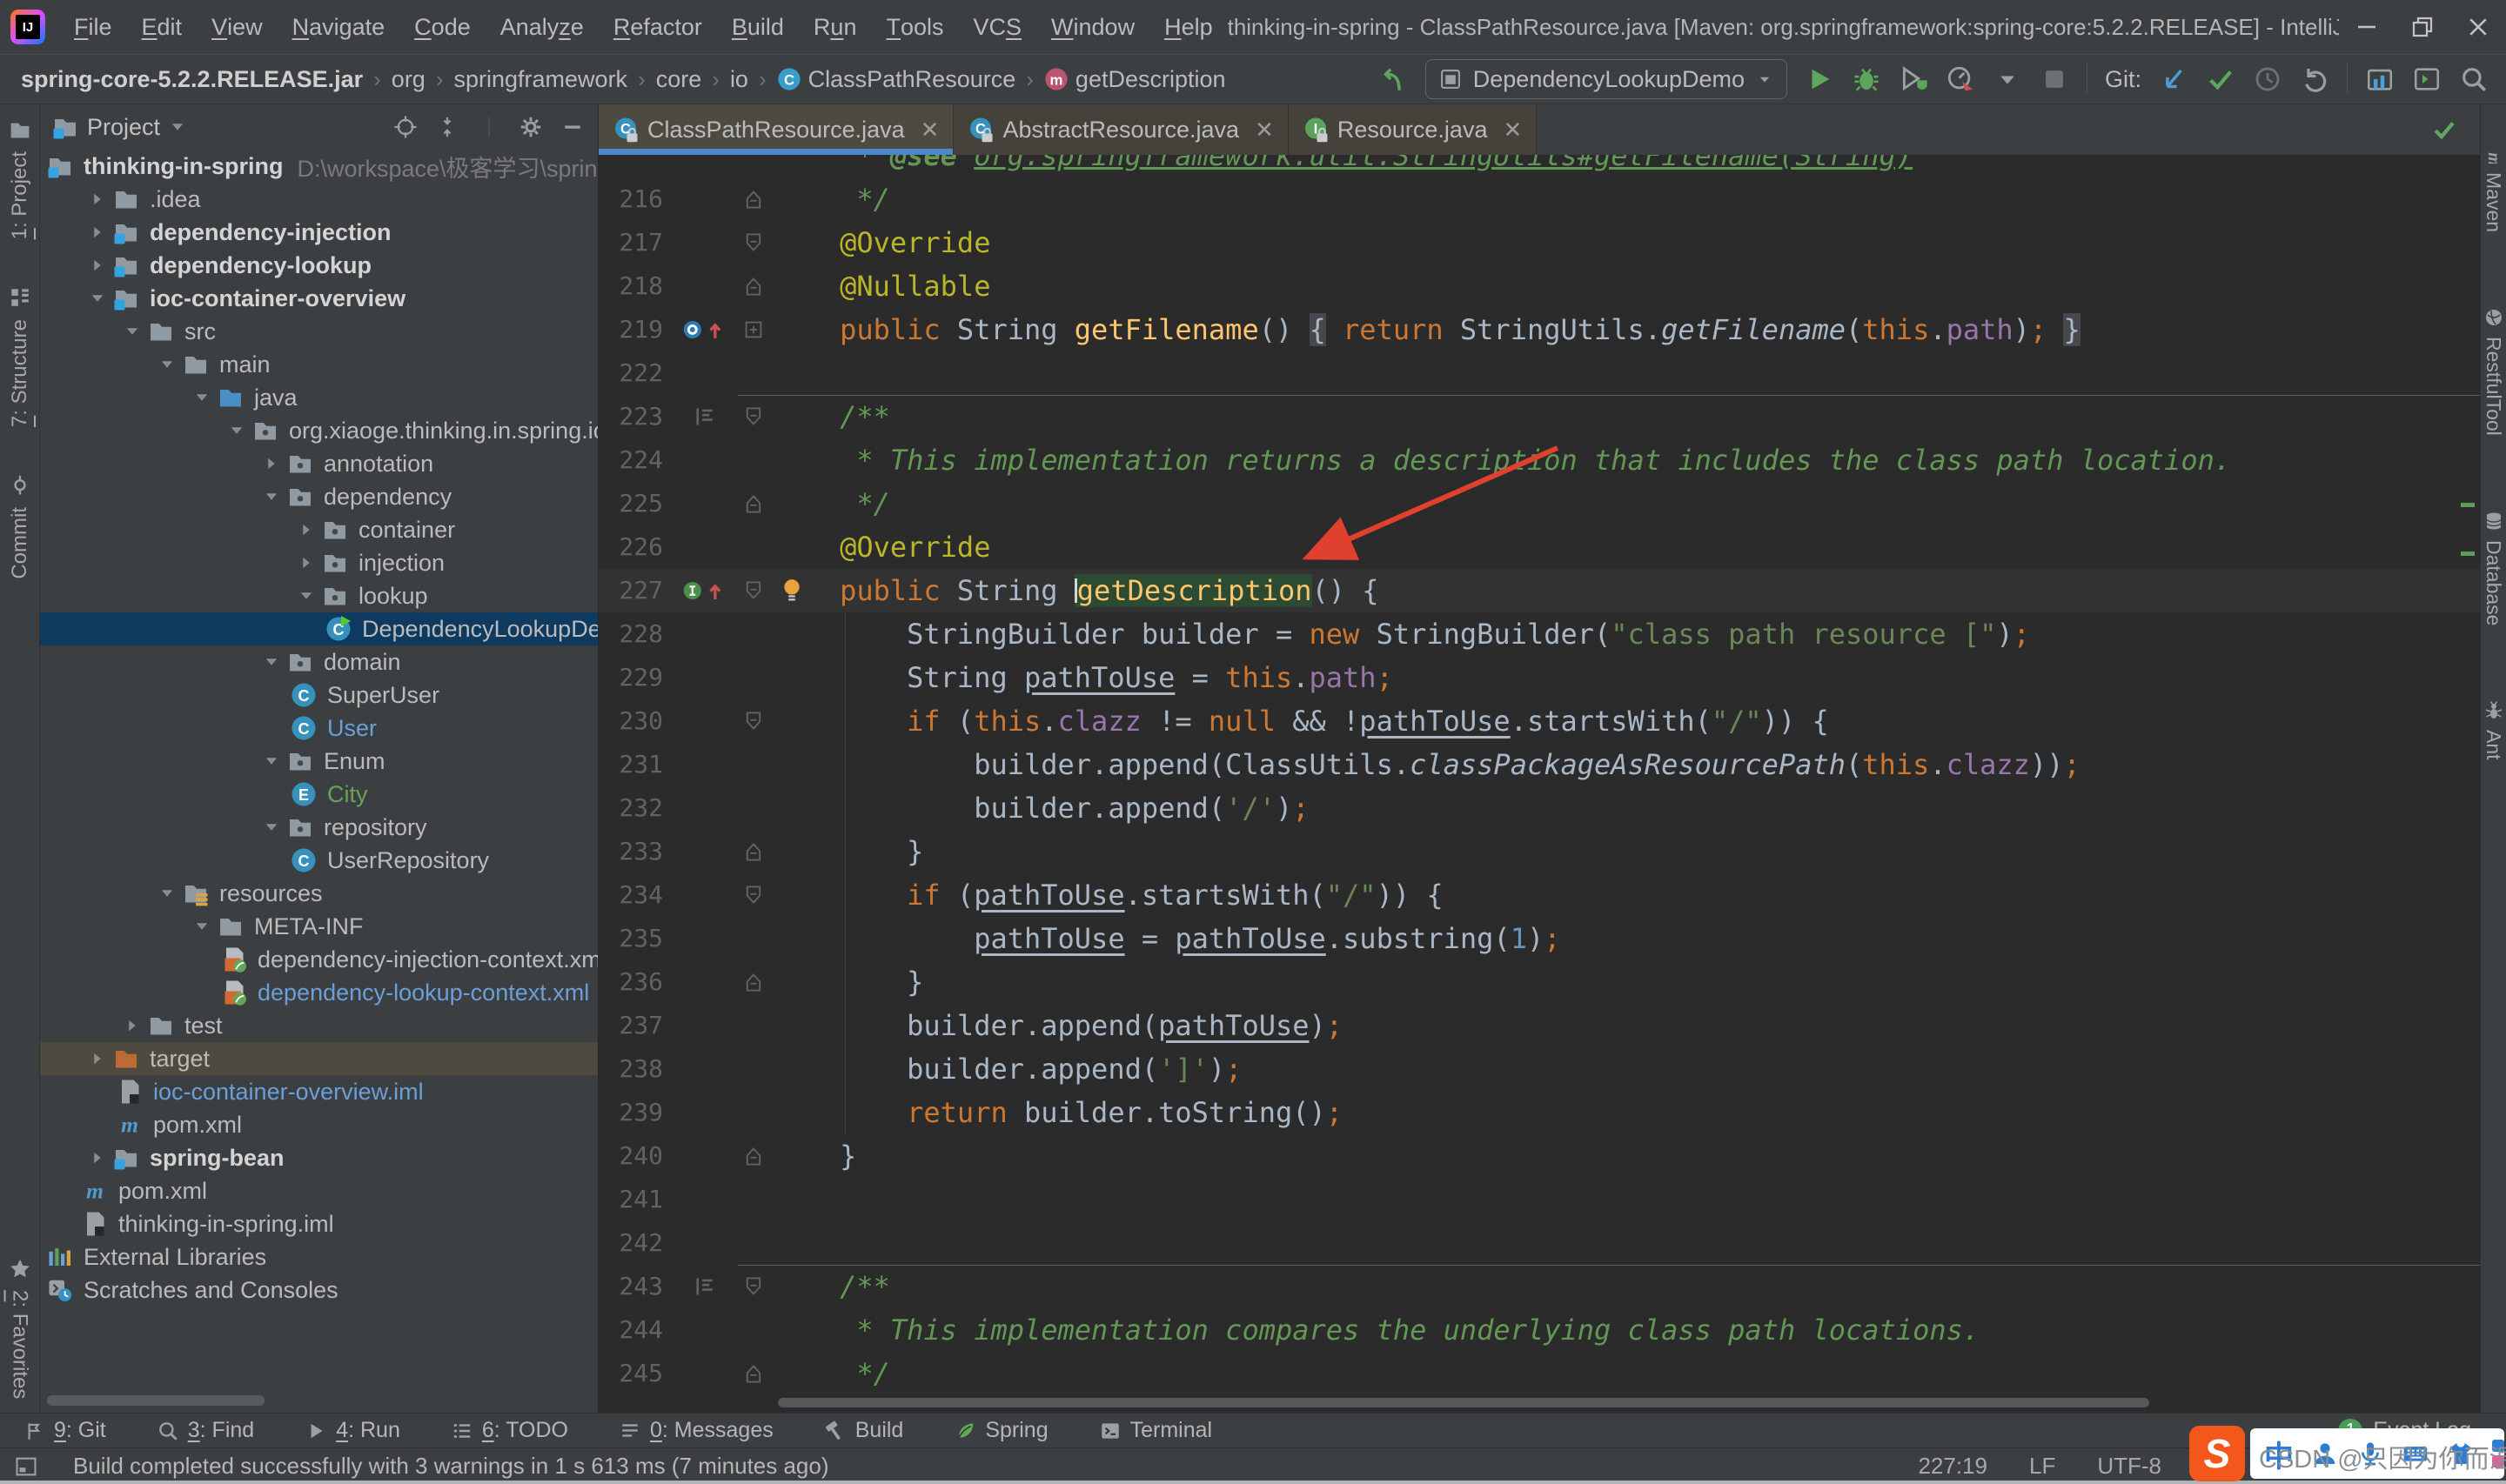  Describe the element at coordinates (835, 27) in the screenshot. I see `menu-run: Run` at that location.